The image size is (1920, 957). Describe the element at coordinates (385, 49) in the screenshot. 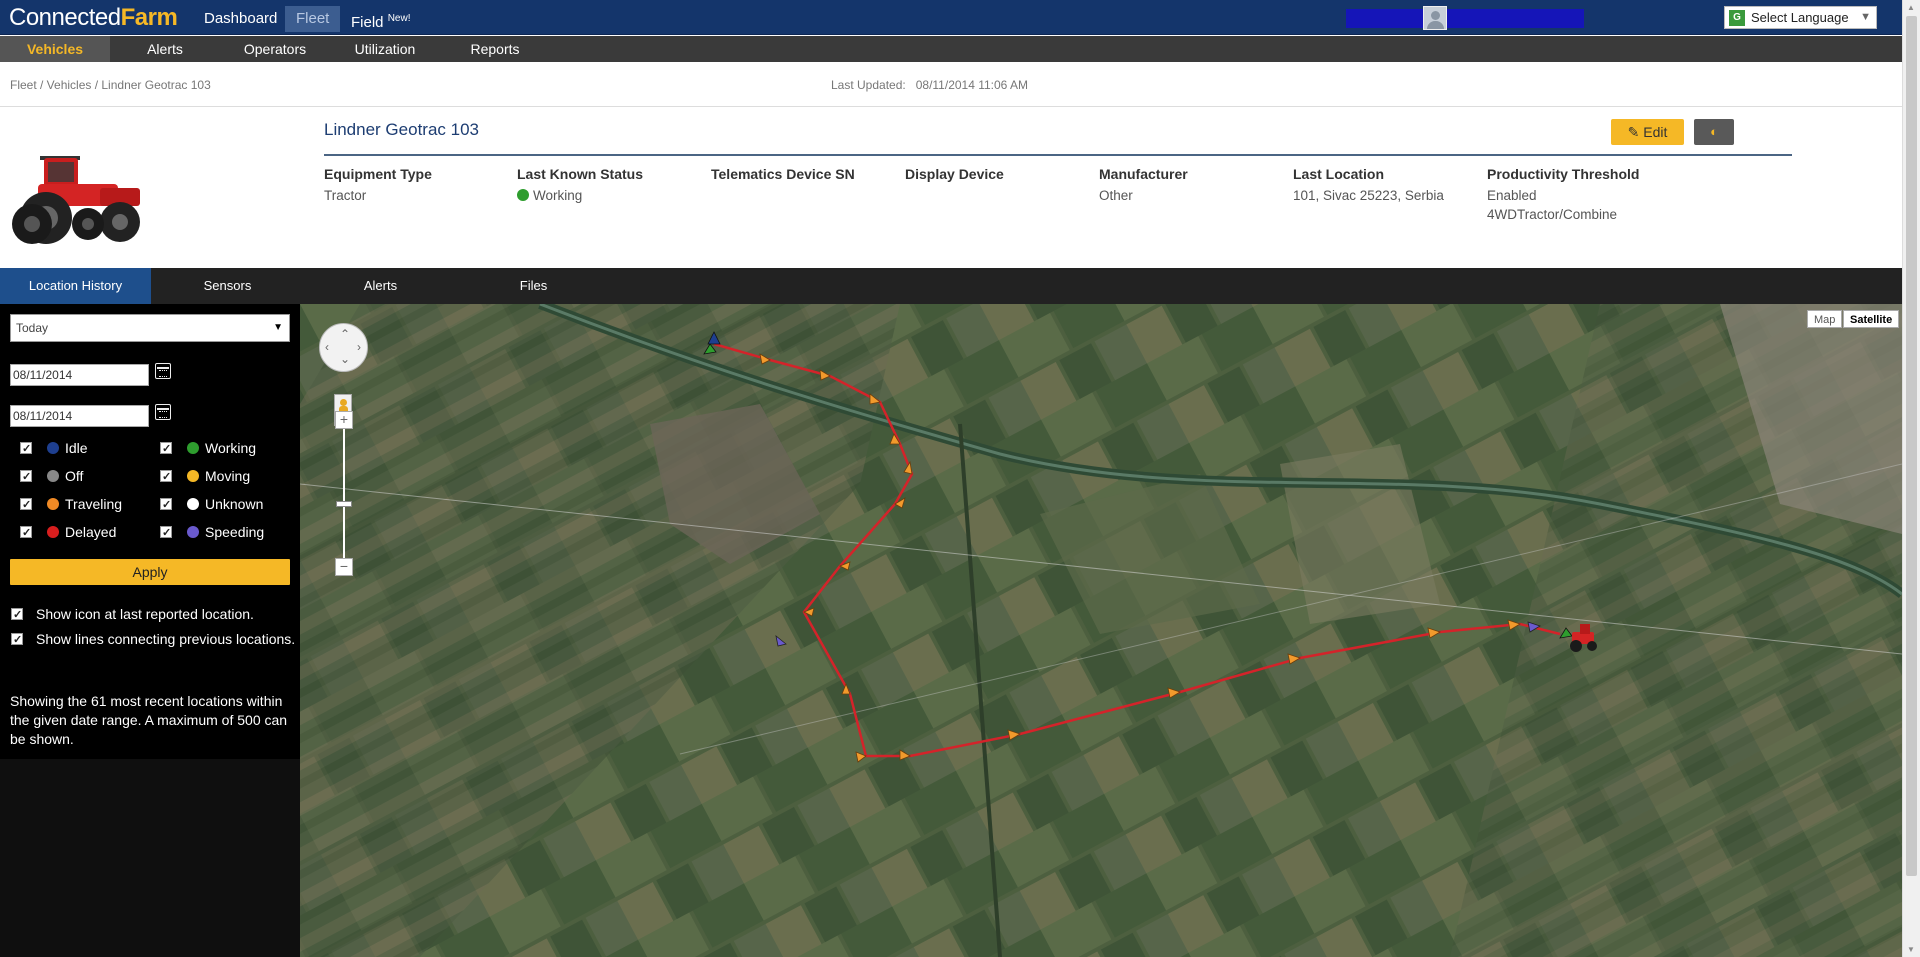

I see `subnav-utilization: Utilization` at that location.